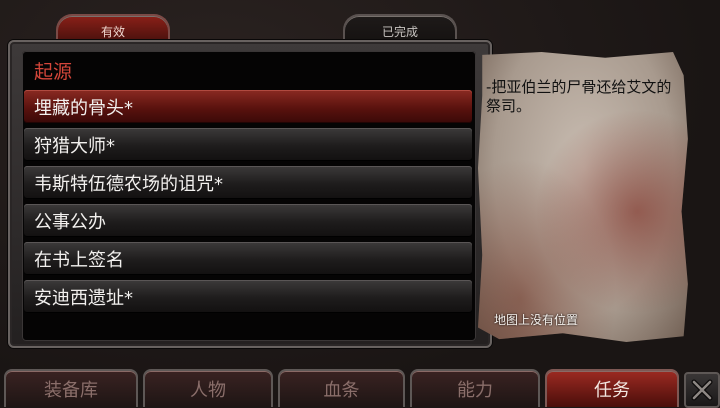 The height and width of the screenshot is (408, 720). What do you see at coordinates (74, 146) in the screenshot?
I see `quest-item-label: 狩猎大师*` at bounding box center [74, 146].